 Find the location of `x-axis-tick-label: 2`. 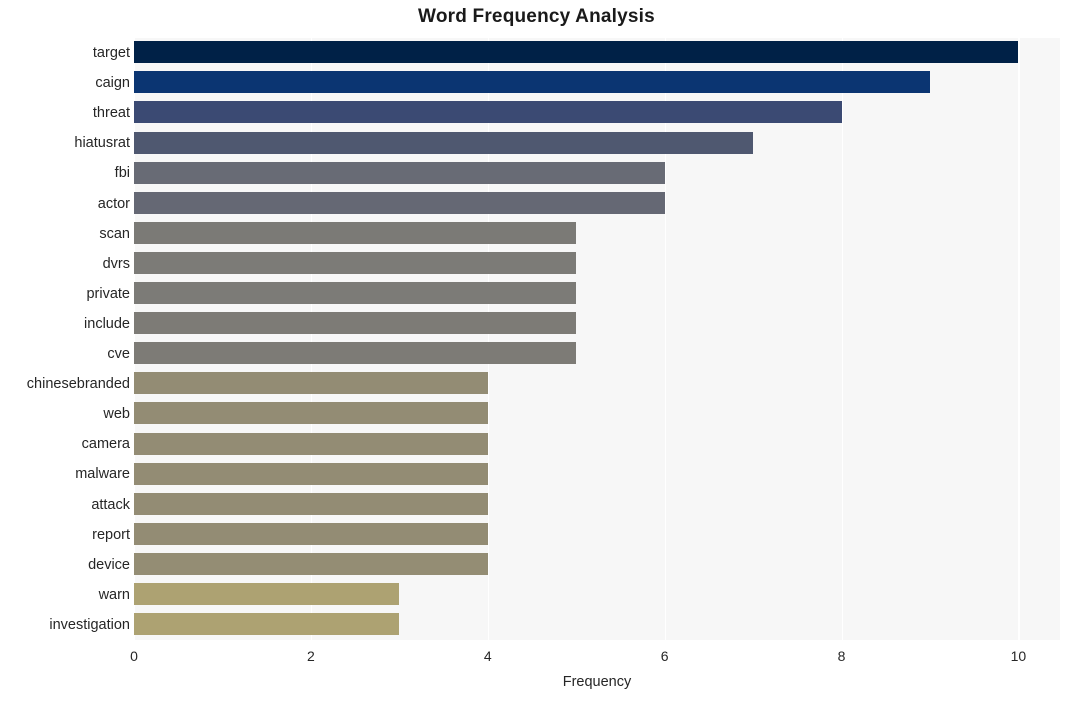

x-axis-tick-label: 2 is located at coordinates (310, 656).